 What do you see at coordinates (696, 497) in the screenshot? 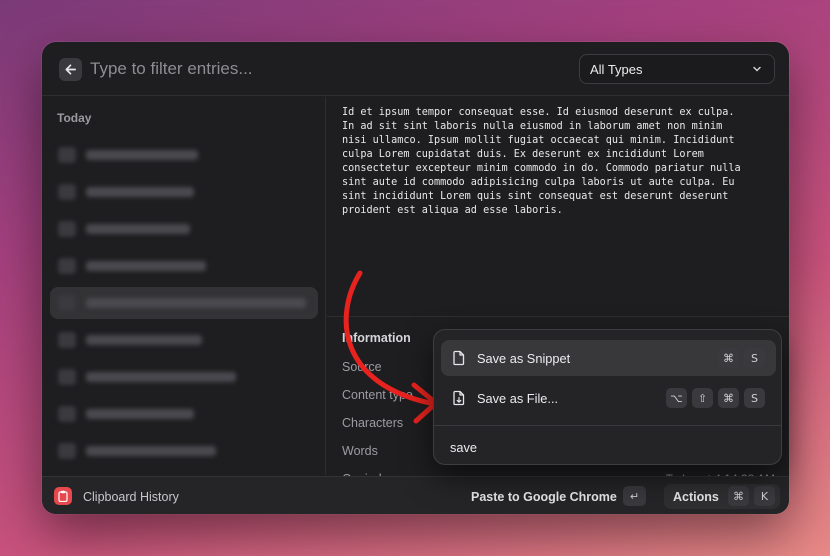
I see `actions-label: Actions` at bounding box center [696, 497].